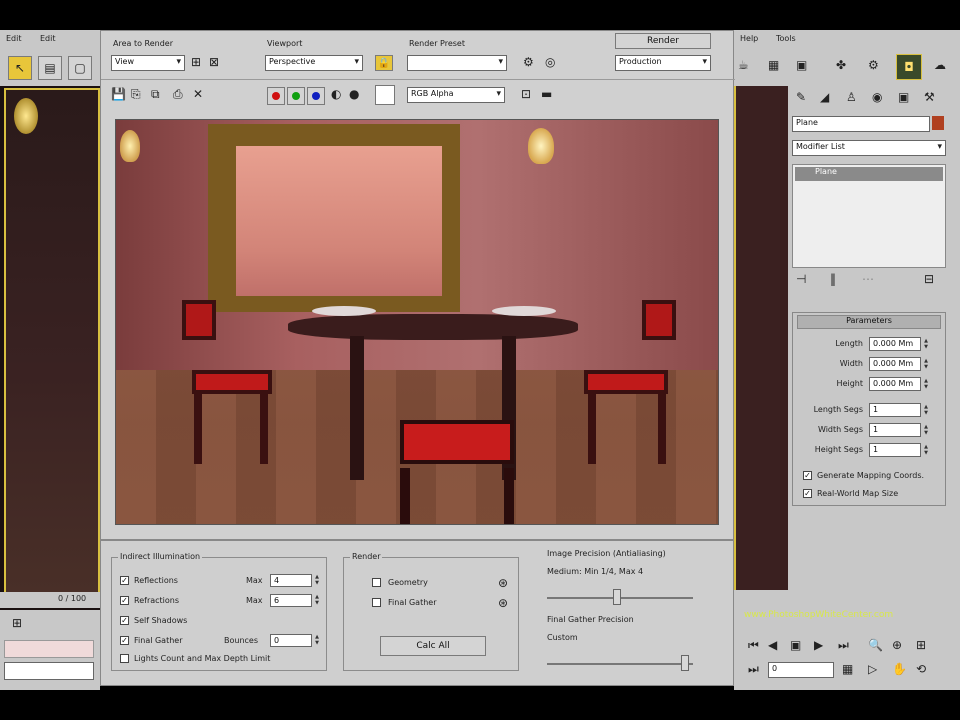 This screenshot has height=720, width=960. Describe the element at coordinates (873, 65) in the screenshot. I see `render-setup-icon: ⚙` at that location.